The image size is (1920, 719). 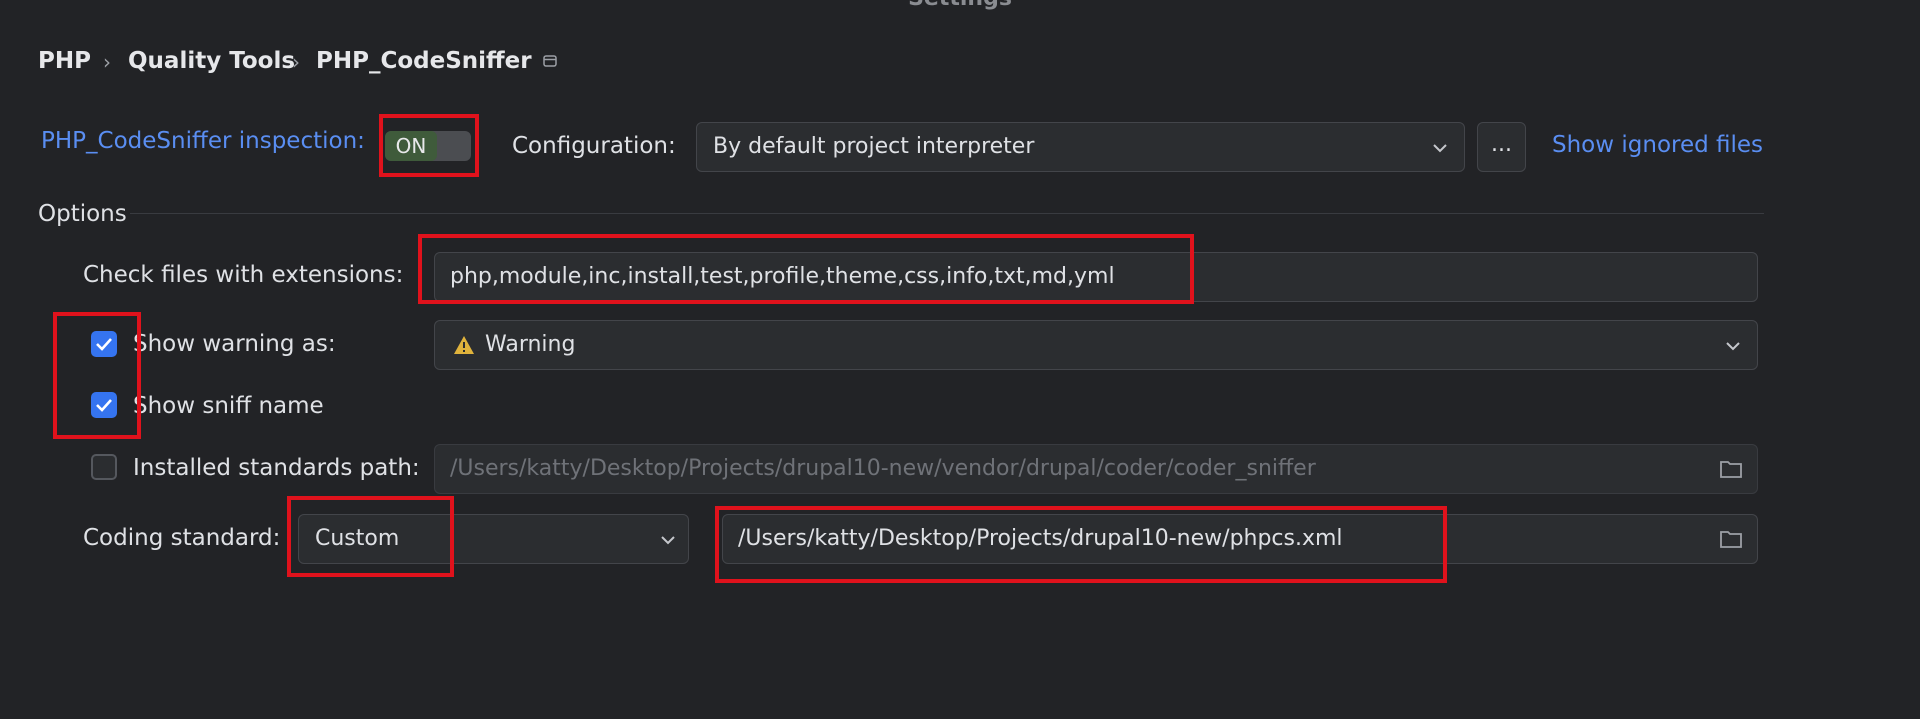 What do you see at coordinates (82, 214) in the screenshot?
I see `options-section-title: Options` at bounding box center [82, 214].